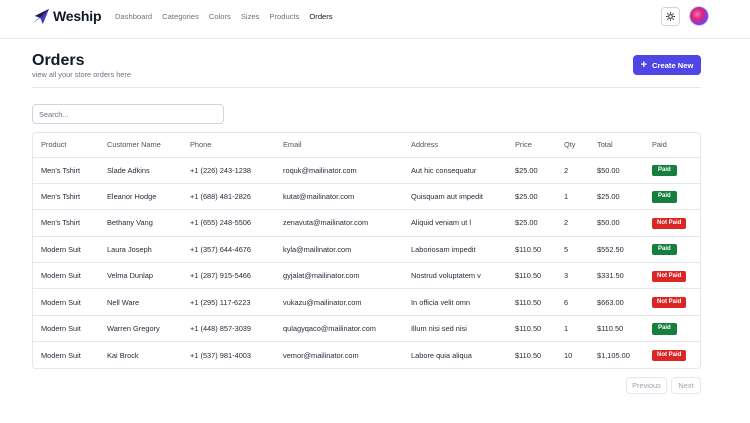 This screenshot has width=750, height=423. Describe the element at coordinates (140, 250) in the screenshot. I see `cell-customer-name: Laura Joseph` at that location.